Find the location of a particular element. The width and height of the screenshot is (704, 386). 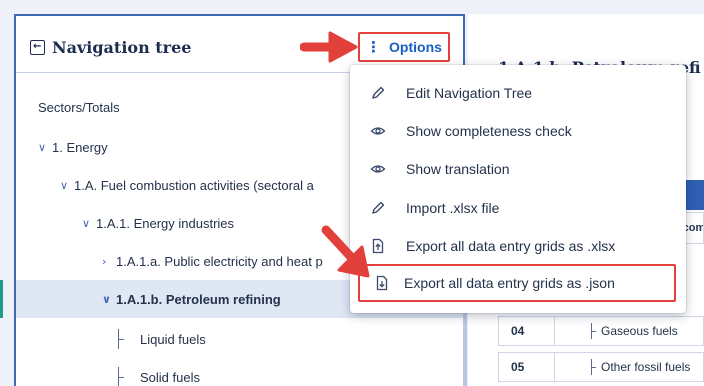

tree-item-label: 1.A.1.b. Petroleum refining is located at coordinates (198, 299).